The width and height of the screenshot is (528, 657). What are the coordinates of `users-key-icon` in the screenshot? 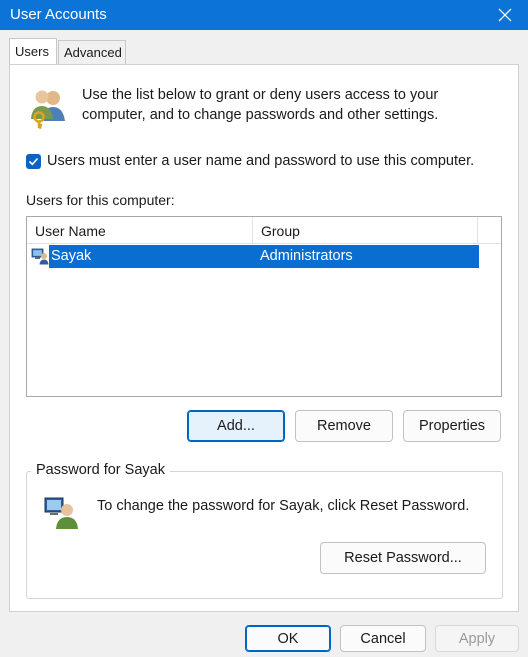 It's located at (48, 109).